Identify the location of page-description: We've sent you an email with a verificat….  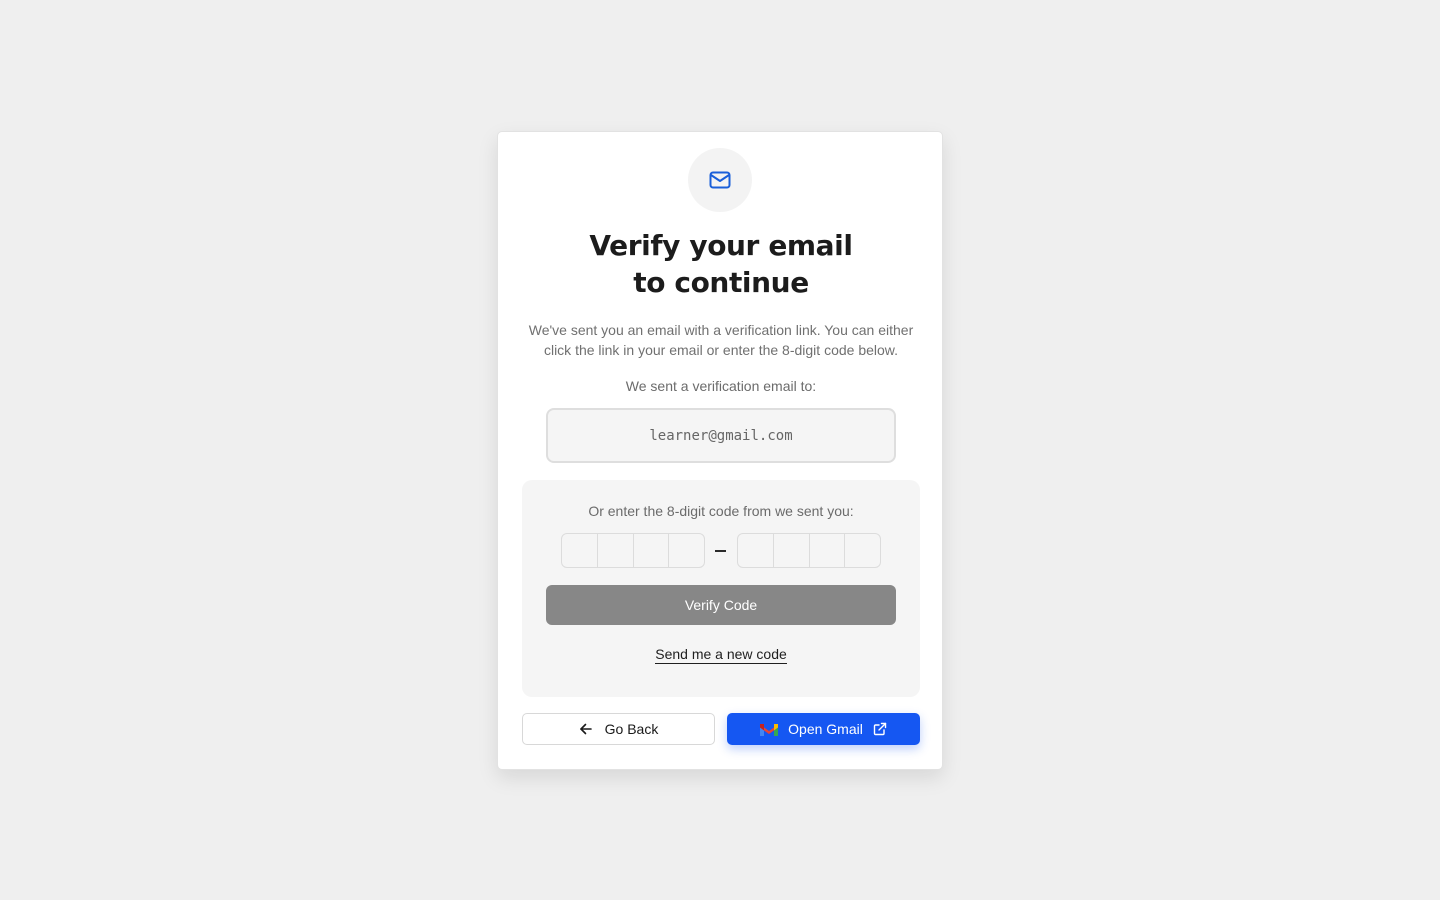
(721, 340).